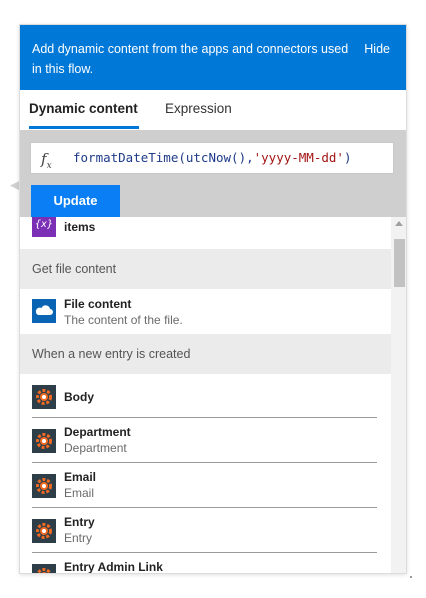 The width and height of the screenshot is (426, 598). What do you see at coordinates (79, 493) in the screenshot?
I see `list-item-subtitle: Email` at bounding box center [79, 493].